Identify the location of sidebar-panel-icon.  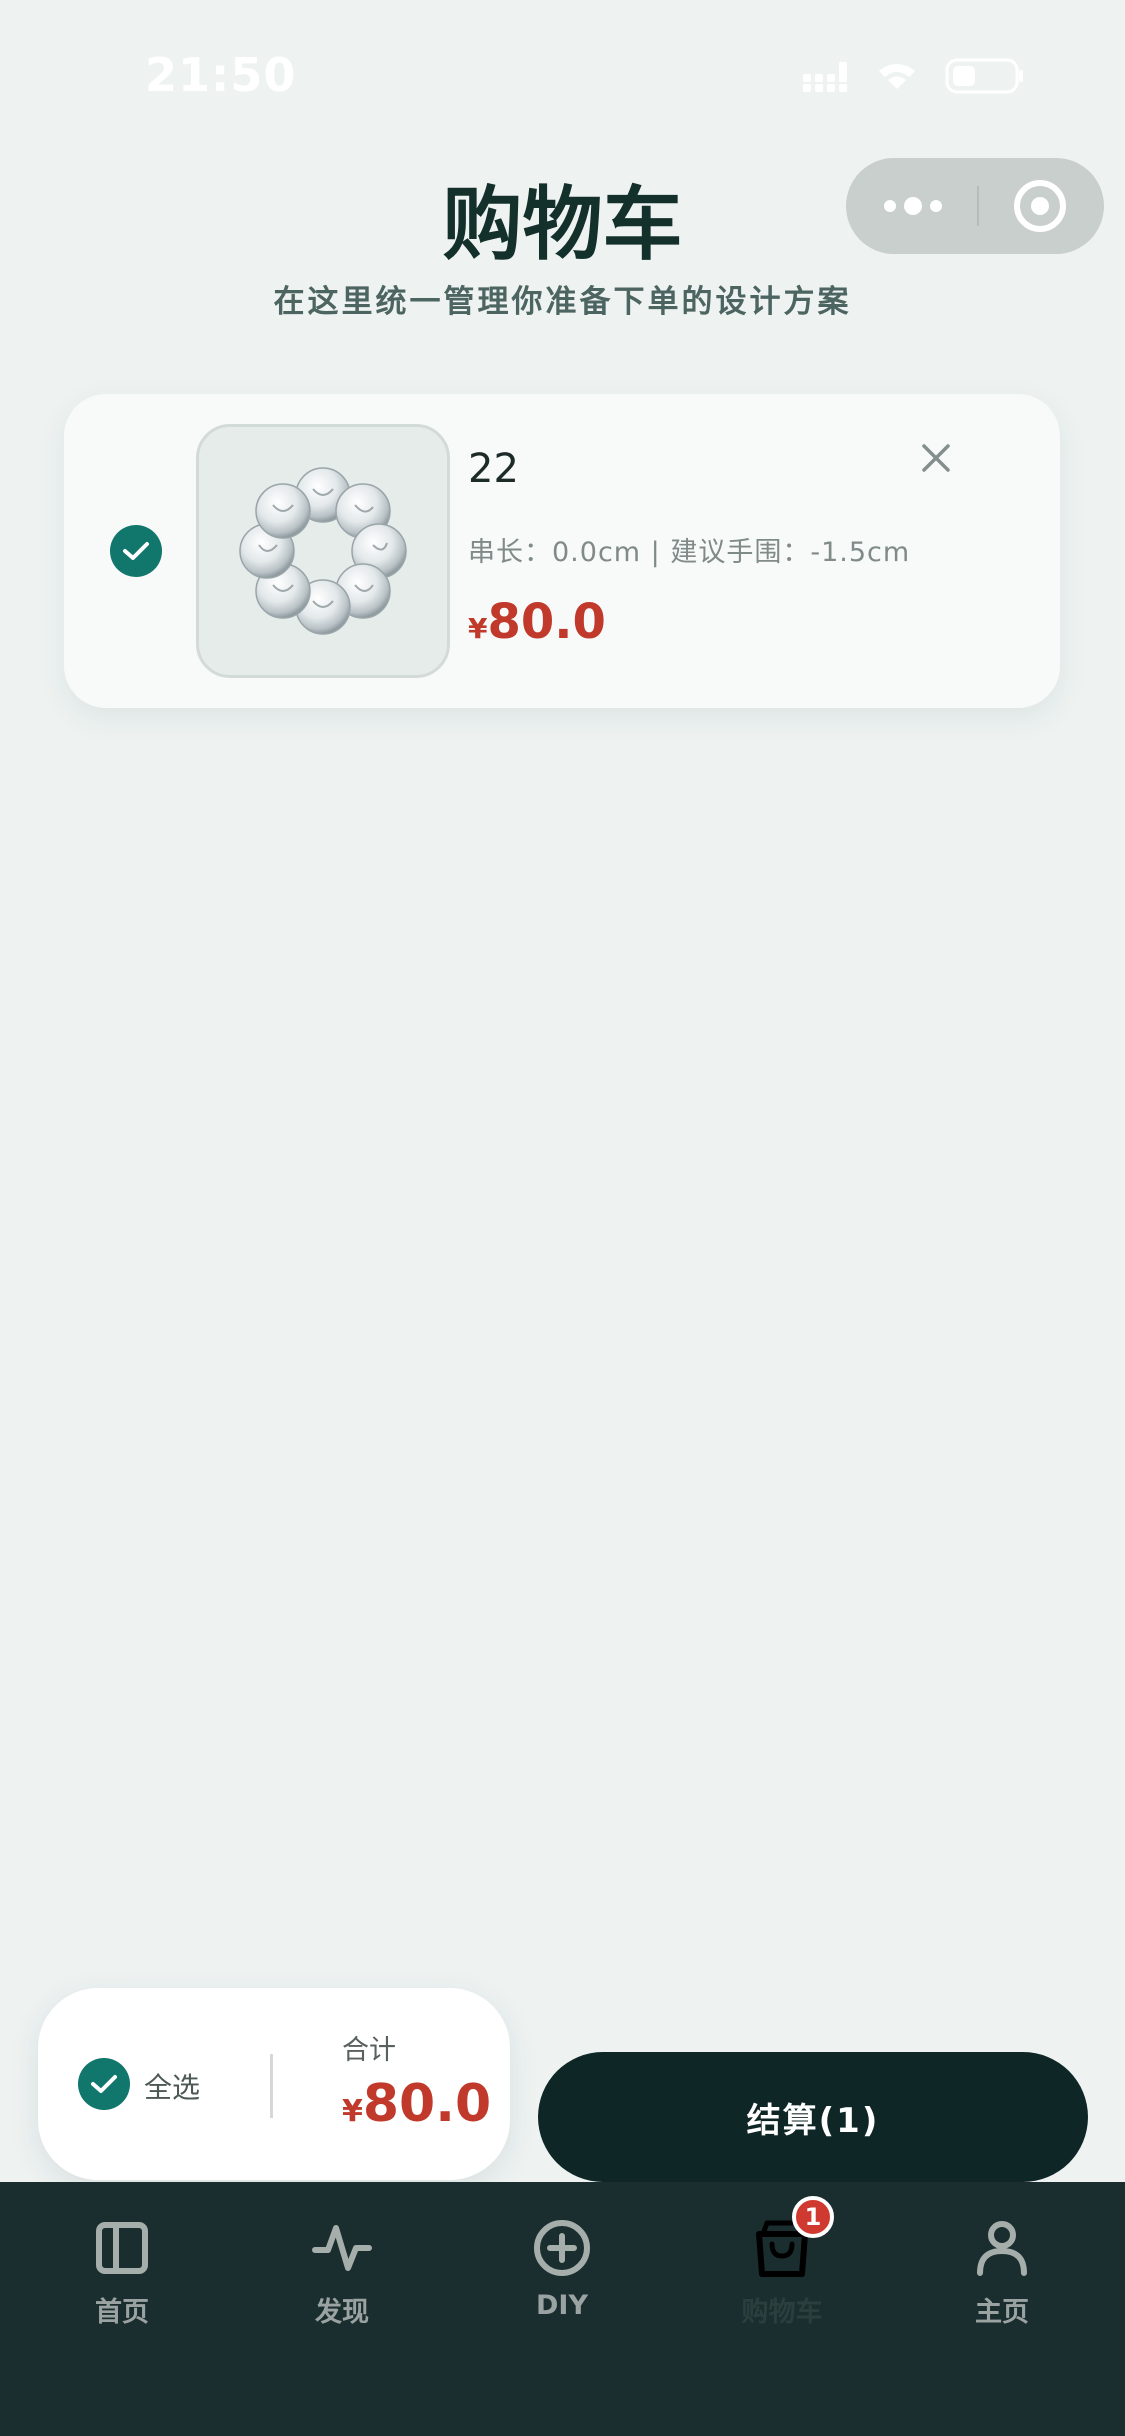
(122, 2248).